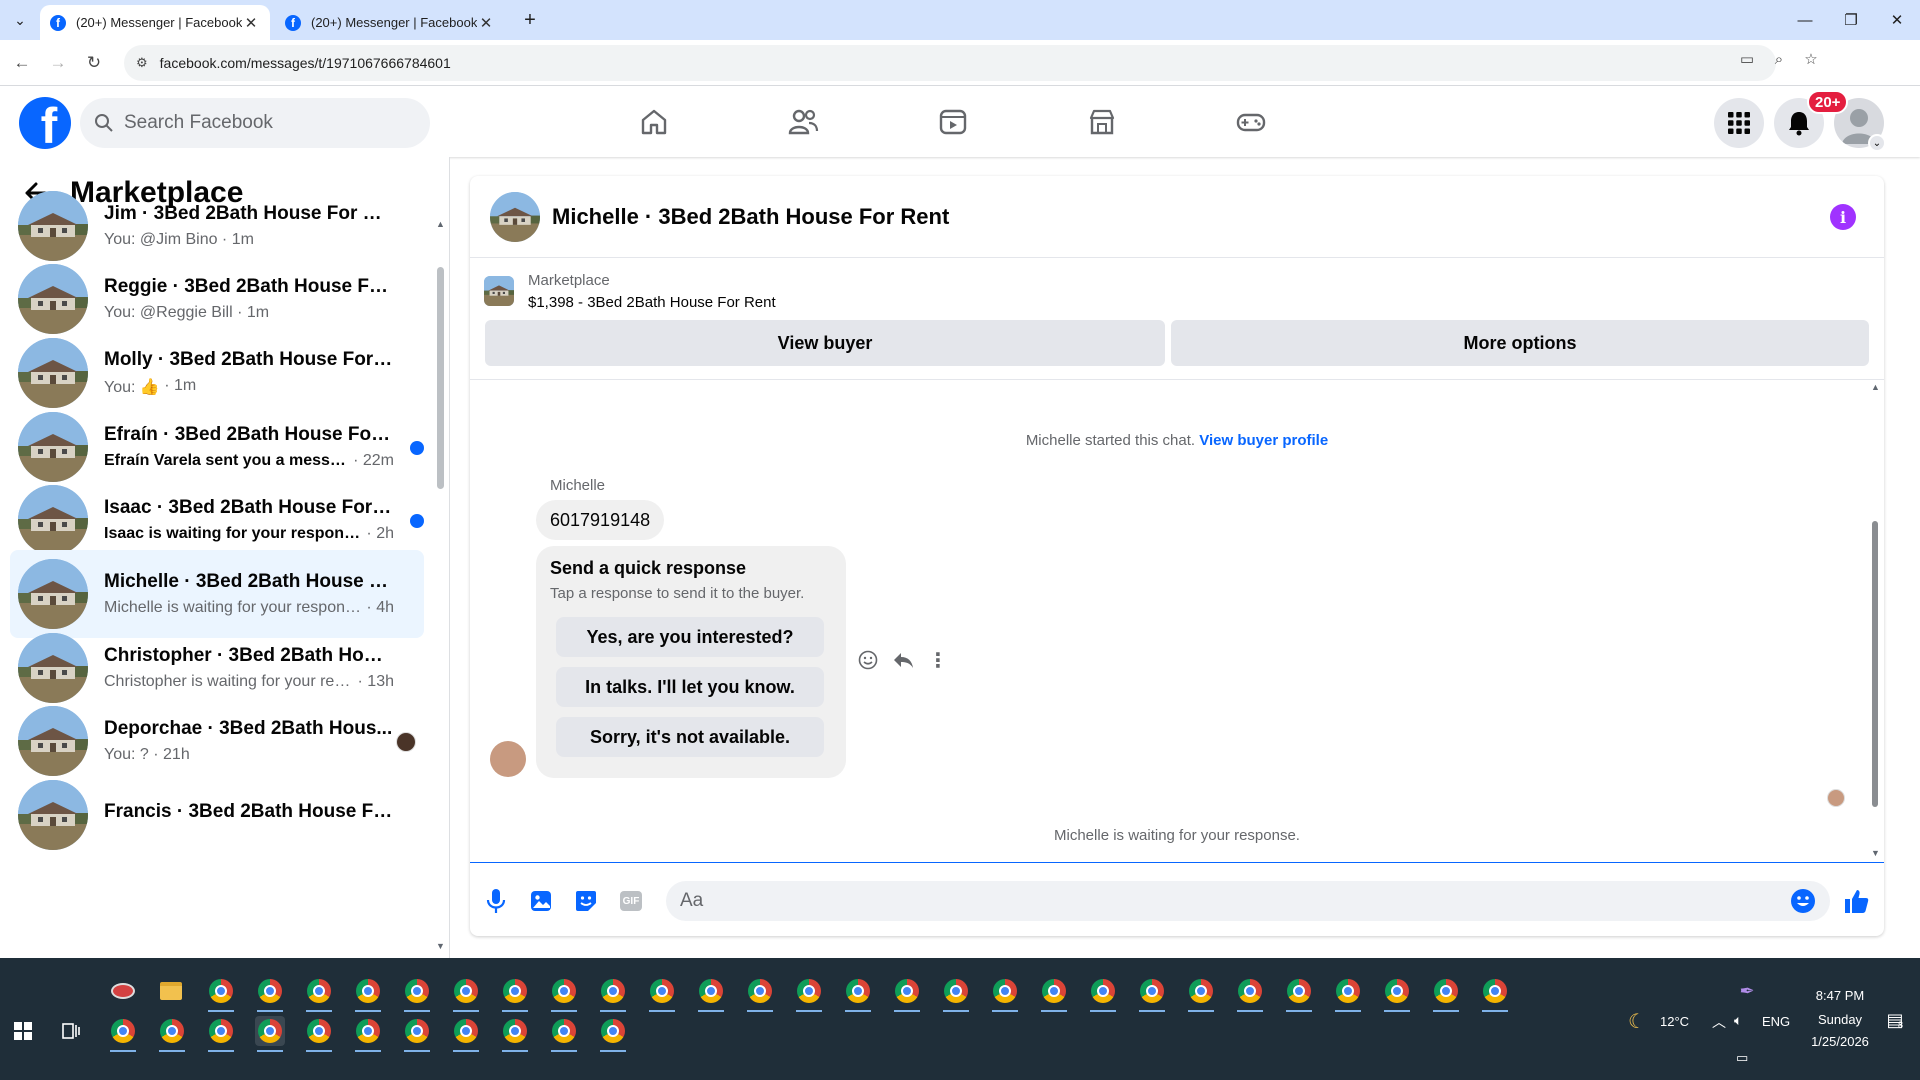 This screenshot has width=1920, height=1080. Describe the element at coordinates (58, 63) in the screenshot. I see `forward-arrow-icon: →` at that location.